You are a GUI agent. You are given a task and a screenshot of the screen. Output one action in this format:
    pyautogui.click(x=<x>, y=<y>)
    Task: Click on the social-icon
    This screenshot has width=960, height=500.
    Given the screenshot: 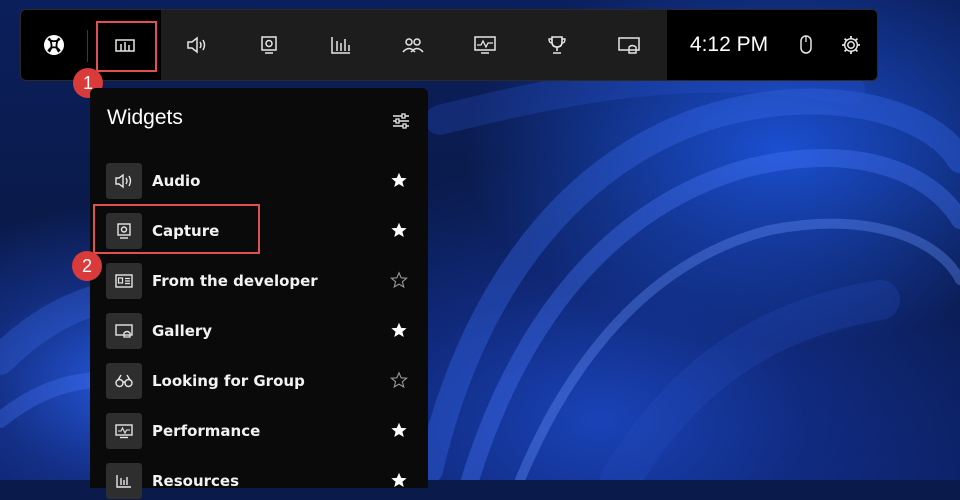 What is the action you would take?
    pyautogui.click(x=413, y=45)
    